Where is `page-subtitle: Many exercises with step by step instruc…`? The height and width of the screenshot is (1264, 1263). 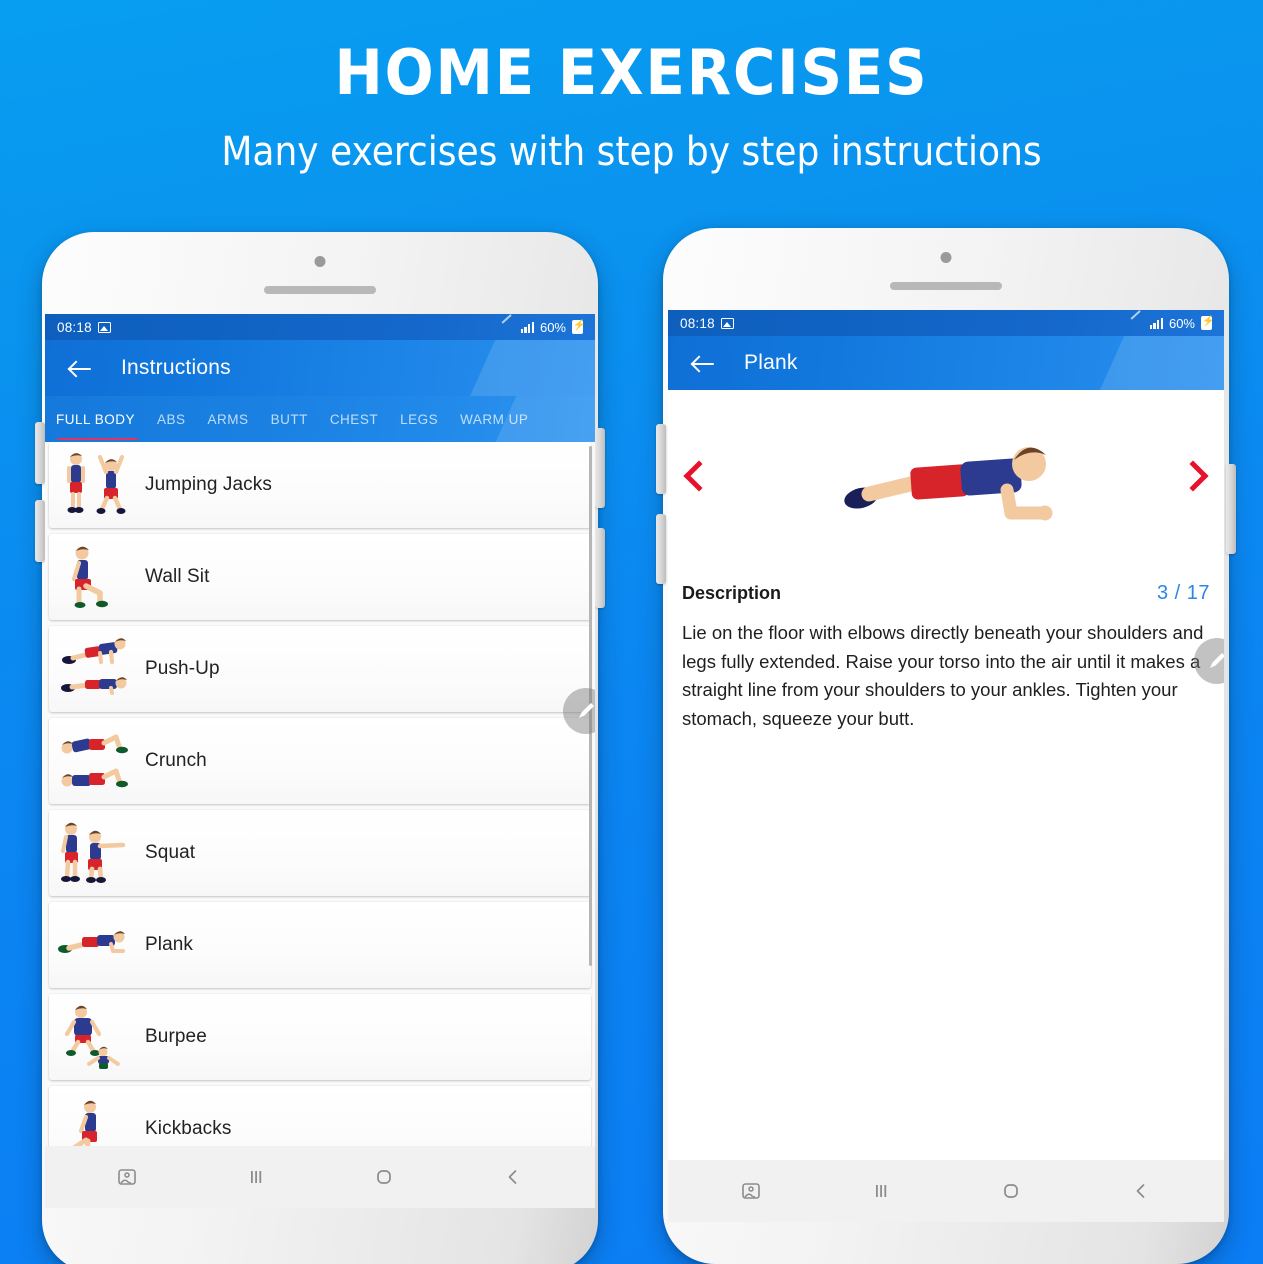
page-subtitle: Many exercises with step by step instruc… is located at coordinates (631, 152).